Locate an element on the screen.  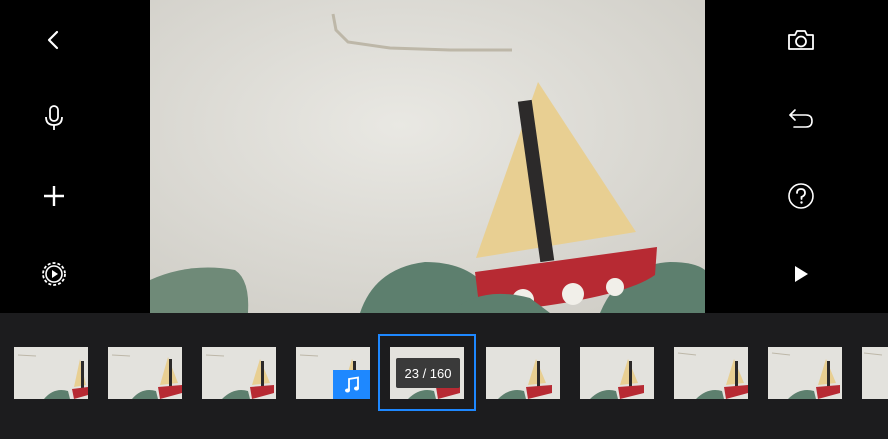
play-icon is located at coordinates (801, 274).